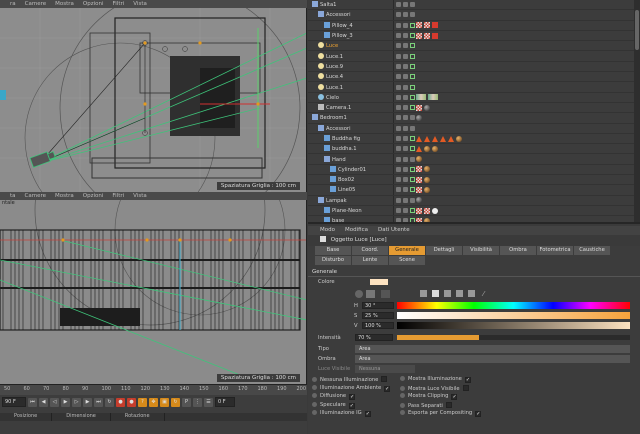 The height and width of the screenshot is (434, 640). What do you see at coordinates (35, 4) in the screenshot?
I see `menu-item: Camere` at bounding box center [35, 4].